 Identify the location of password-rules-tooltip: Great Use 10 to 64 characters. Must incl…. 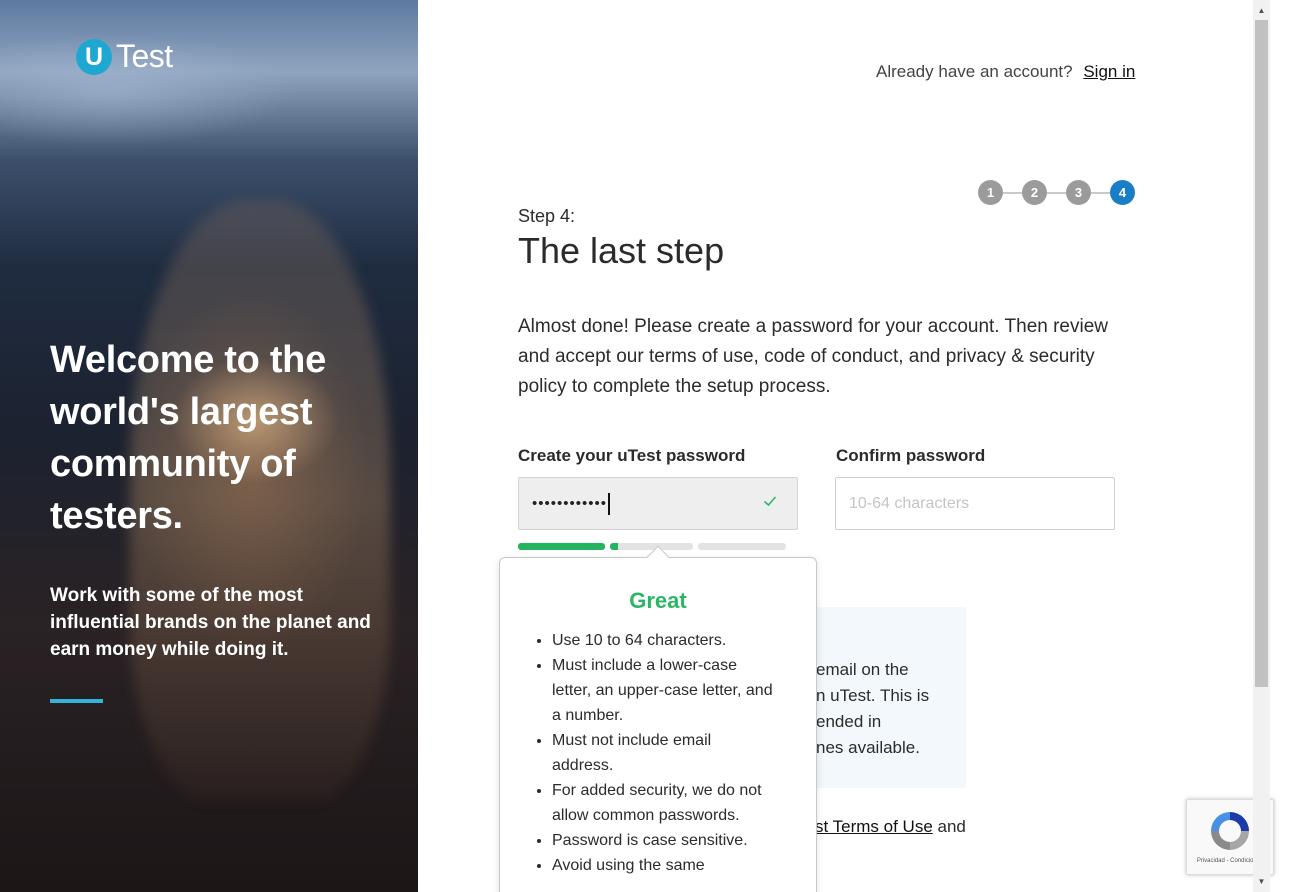
(658, 718).